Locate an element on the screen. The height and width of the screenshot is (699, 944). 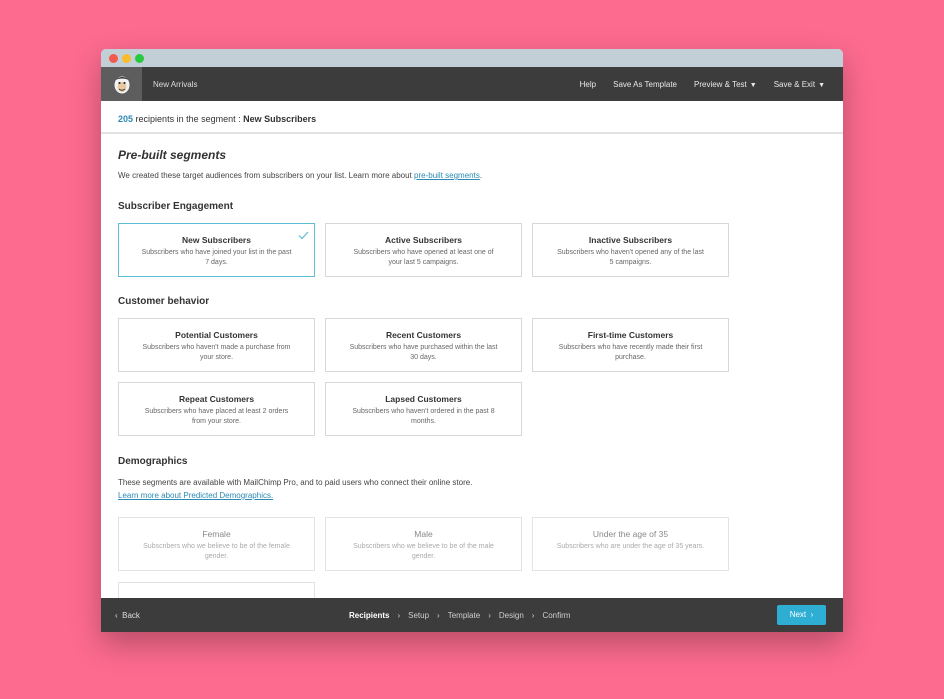
help-link: Help is located at coordinates (588, 84).